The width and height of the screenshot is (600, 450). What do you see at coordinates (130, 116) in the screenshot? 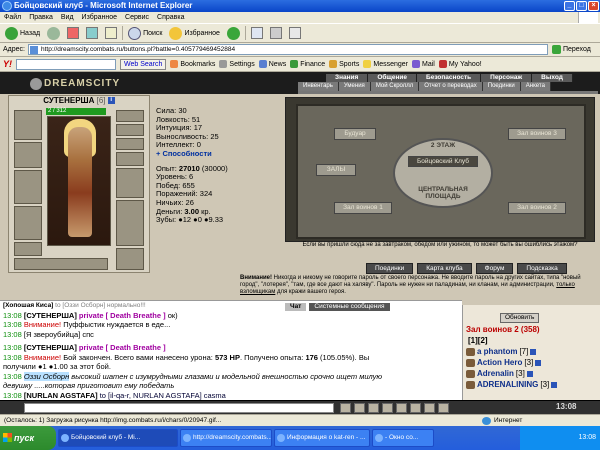
I see `slot-earrings` at bounding box center [130, 116].